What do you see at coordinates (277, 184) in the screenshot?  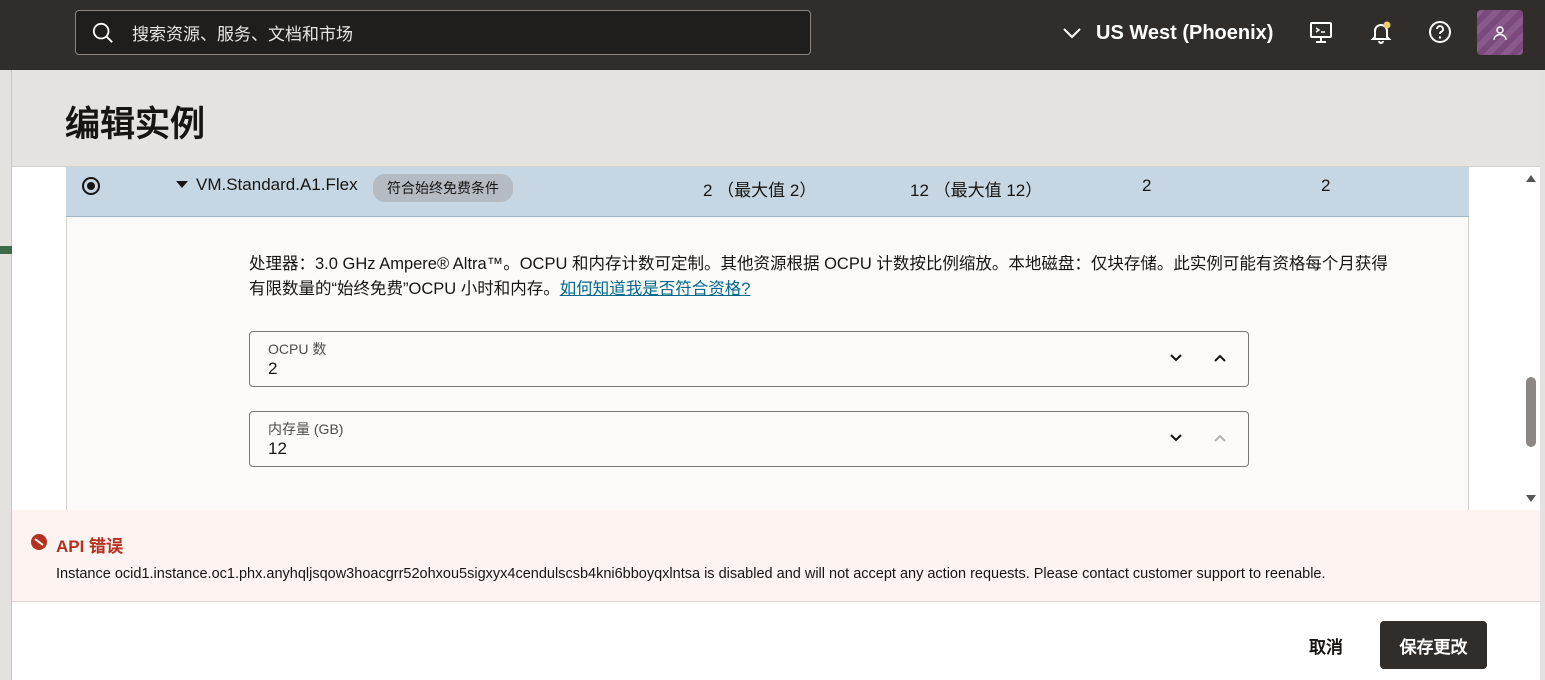 I see `shape-name: VM.Standard.A1.Flex` at bounding box center [277, 184].